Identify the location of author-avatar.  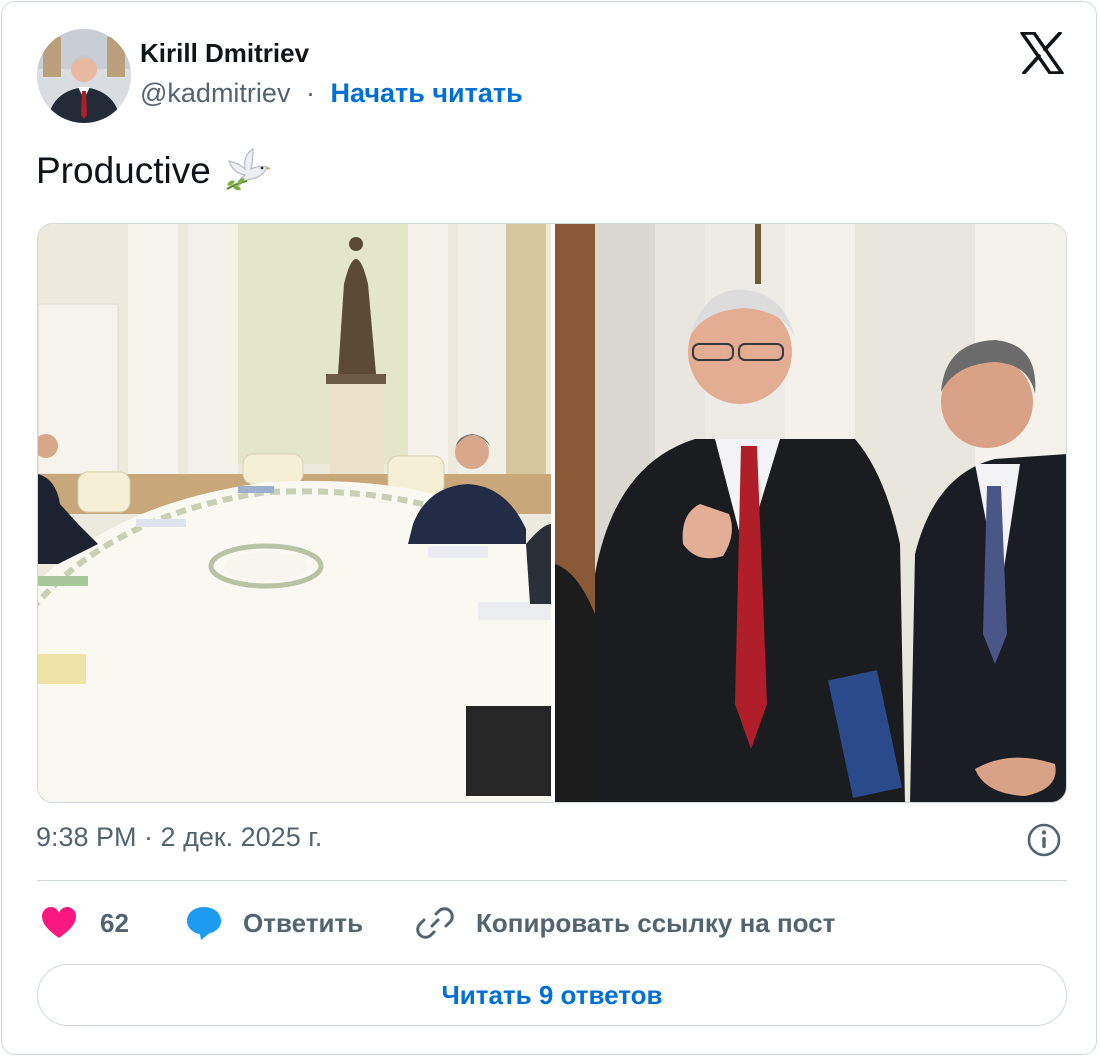
(84, 76).